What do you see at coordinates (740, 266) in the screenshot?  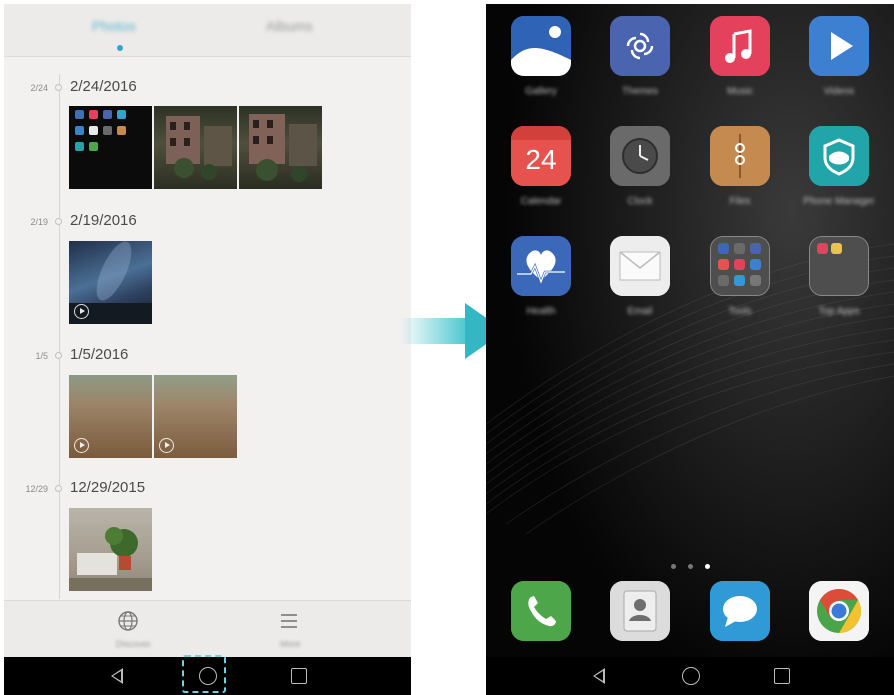 I see `tools-folder-icon` at bounding box center [740, 266].